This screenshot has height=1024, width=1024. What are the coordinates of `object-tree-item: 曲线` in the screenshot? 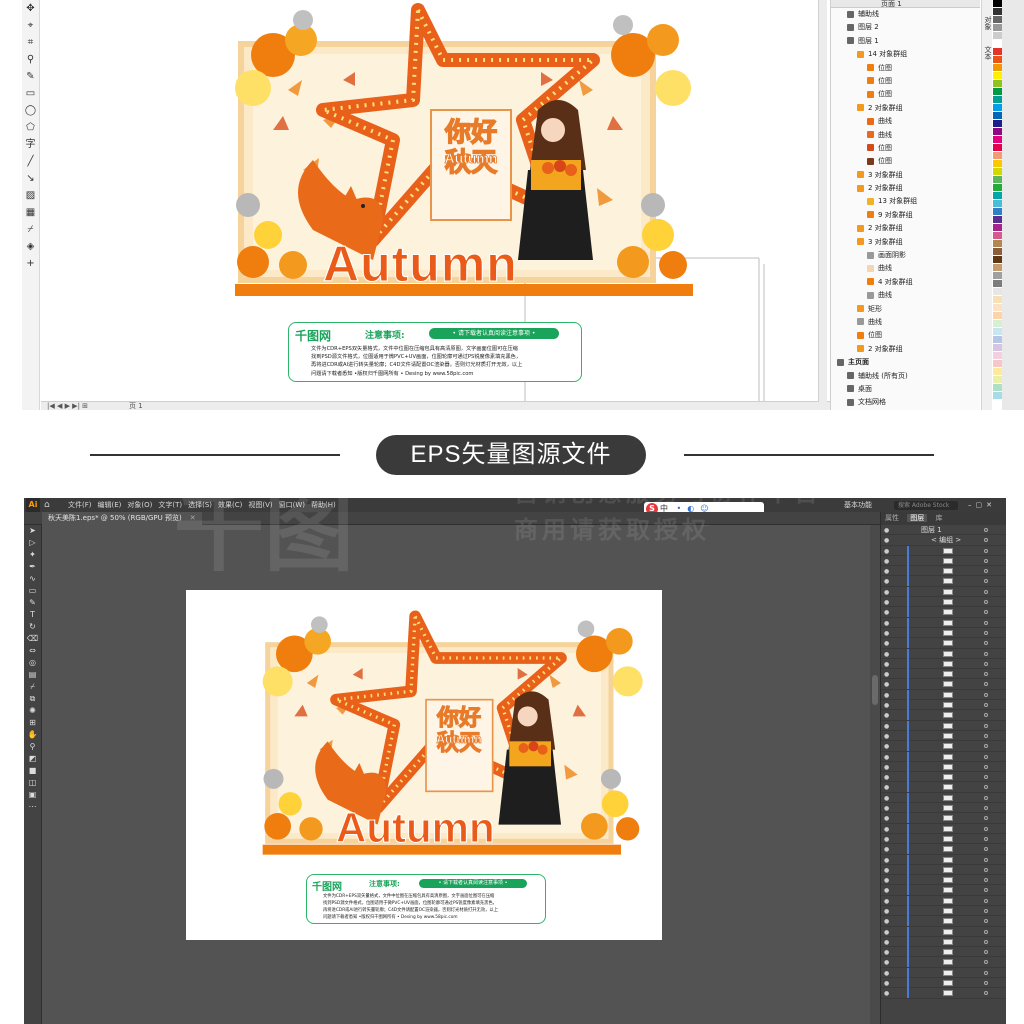 It's located at (905, 322).